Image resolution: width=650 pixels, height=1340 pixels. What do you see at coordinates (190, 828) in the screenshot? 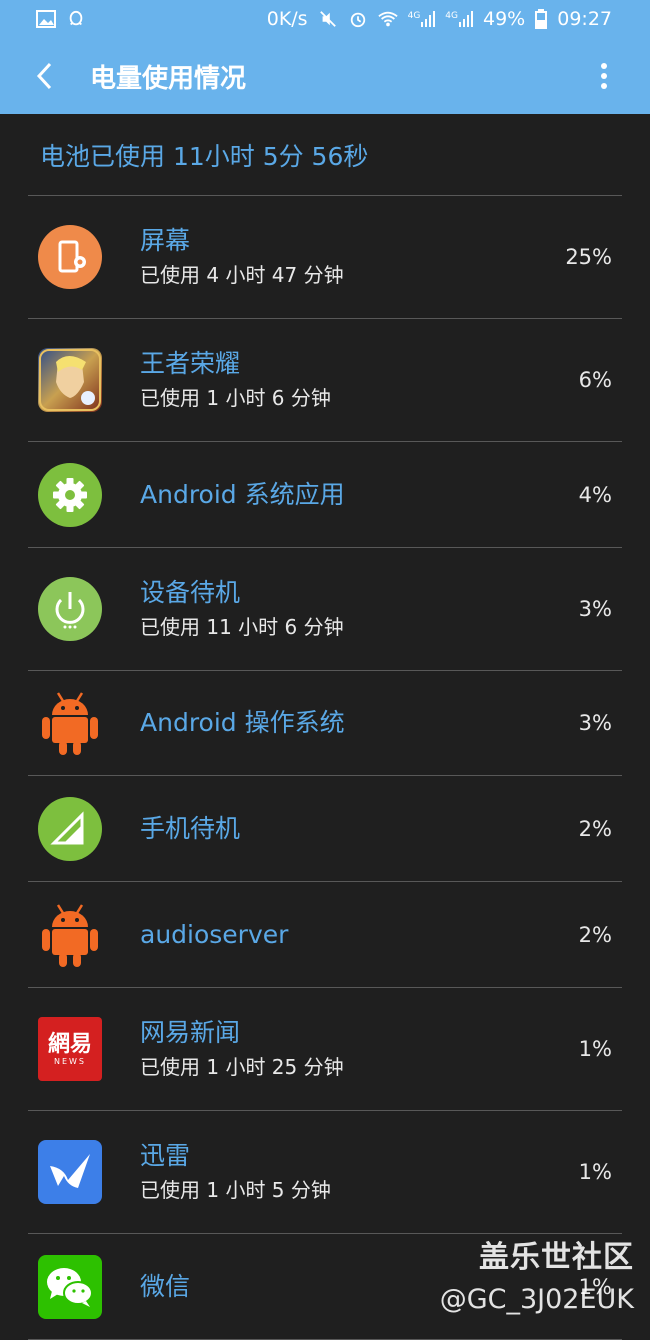
I see `item-name: 手机待机` at bounding box center [190, 828].